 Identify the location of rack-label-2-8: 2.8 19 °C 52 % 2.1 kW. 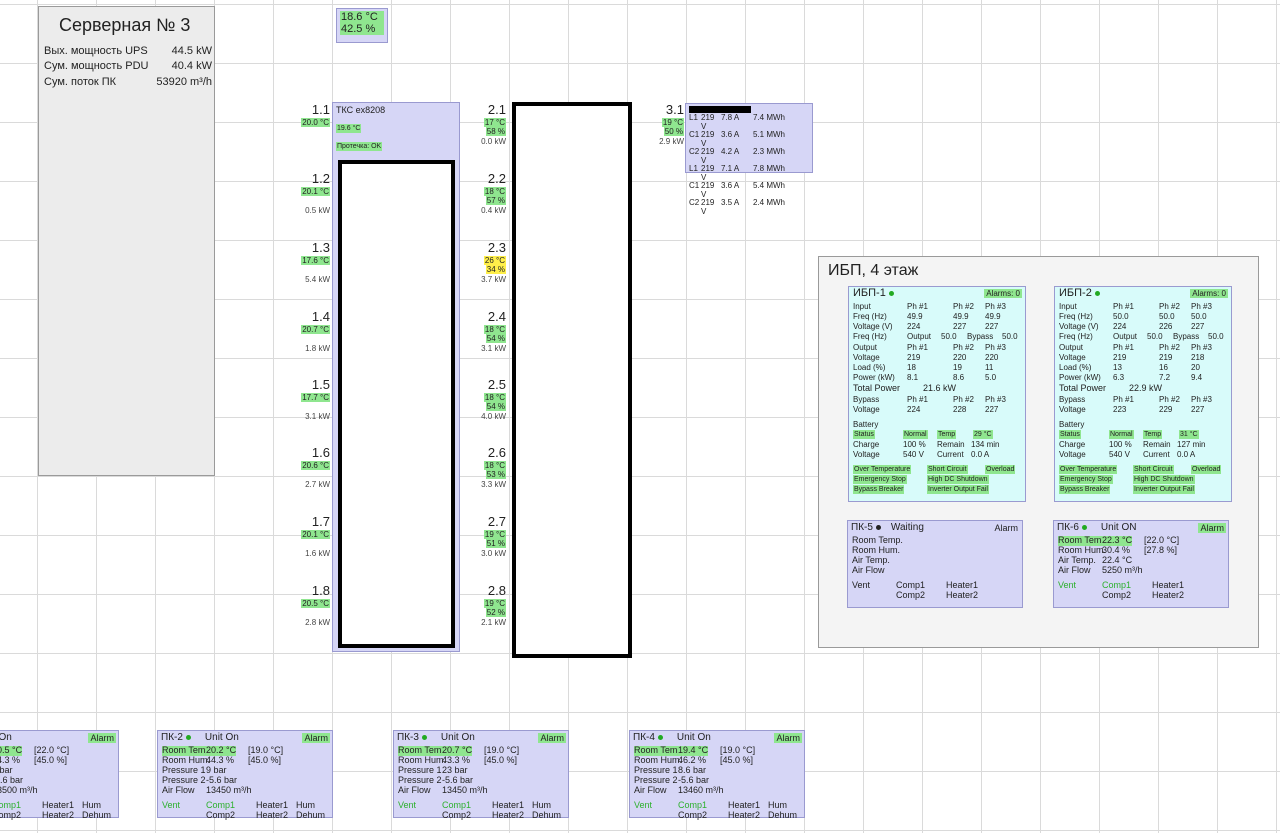
(489, 605).